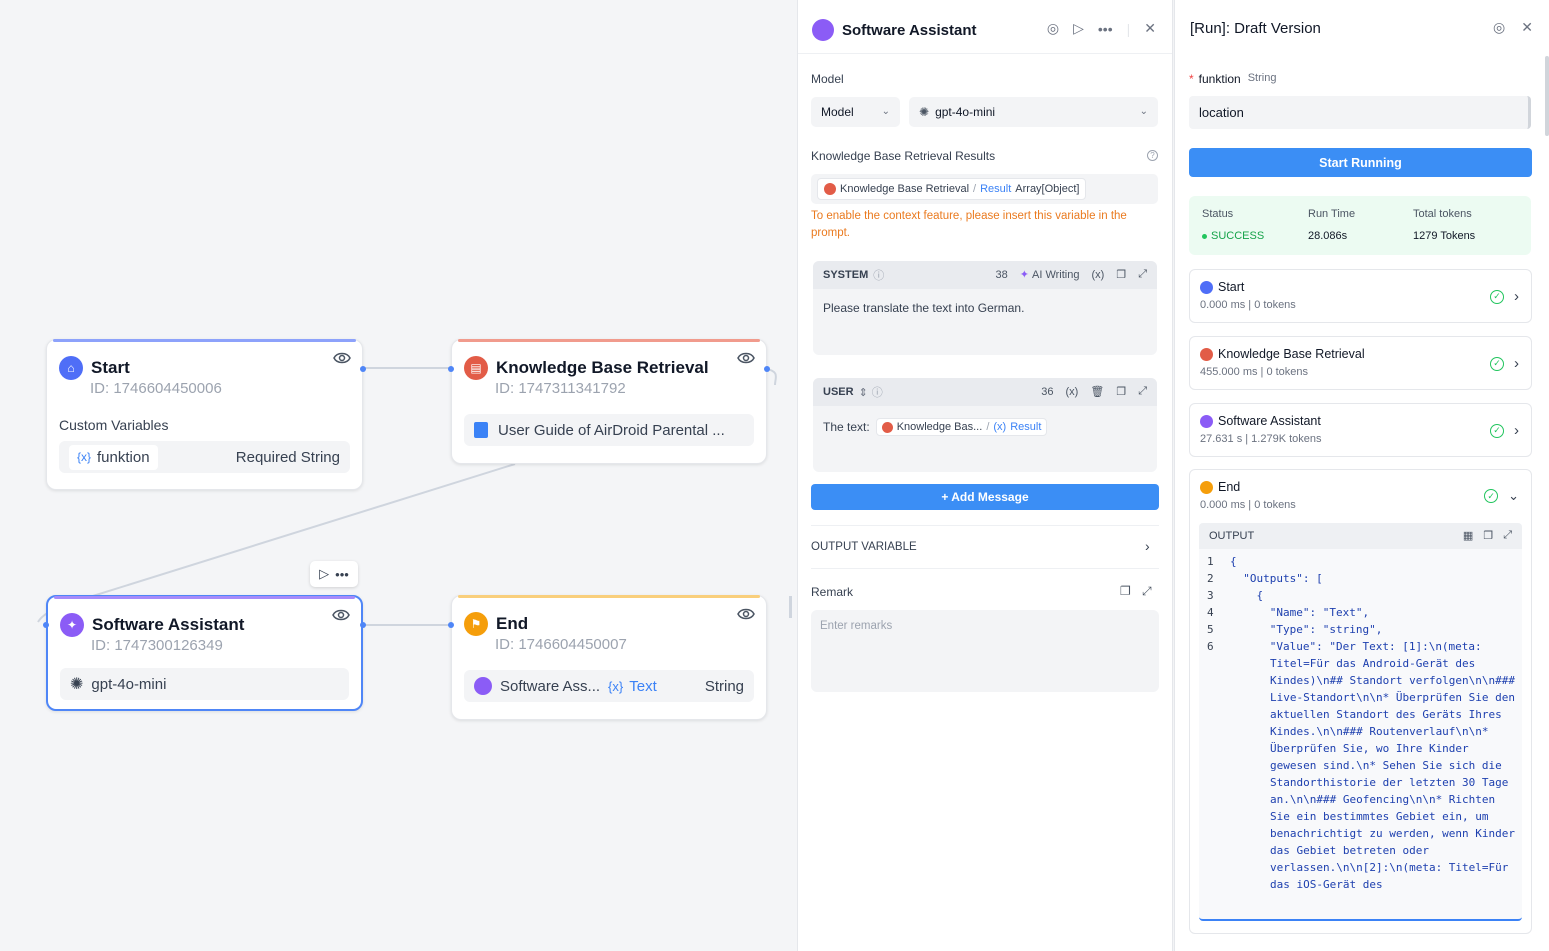 The width and height of the screenshot is (1549, 951). Describe the element at coordinates (476, 368) in the screenshot. I see `book-icon: ▤` at that location.